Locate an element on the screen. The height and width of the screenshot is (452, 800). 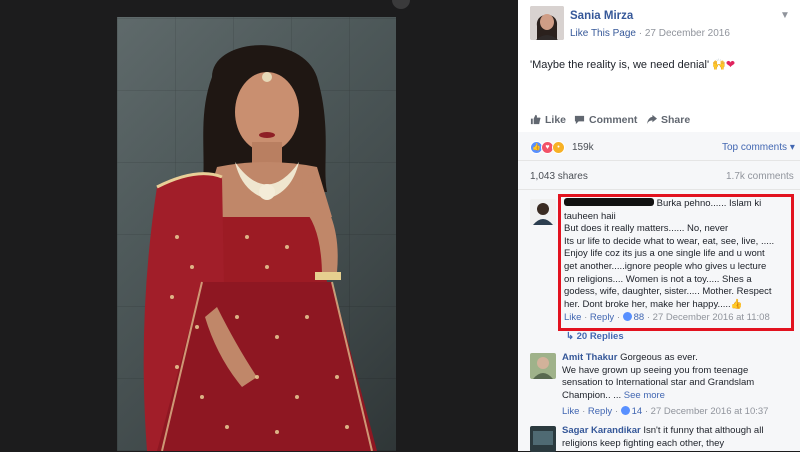
comment-timestamp: 27 December 2016 at 11:08 is located at coordinates (711, 317).